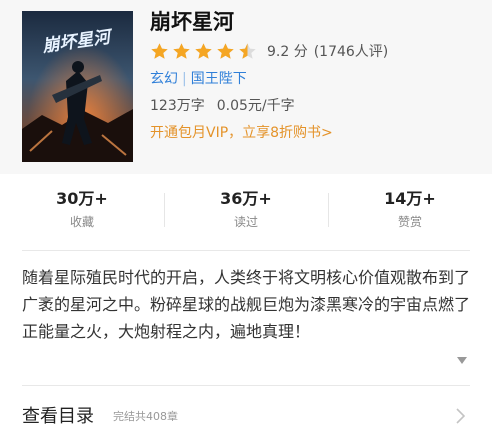 This screenshot has height=442, width=492. I want to click on rating-row: 9.2 分 (1746人评), so click(315, 51).